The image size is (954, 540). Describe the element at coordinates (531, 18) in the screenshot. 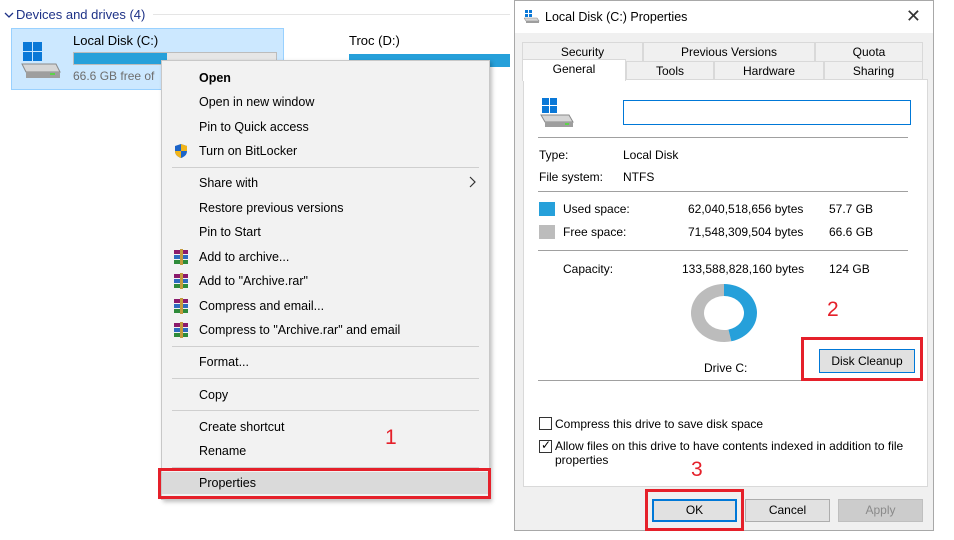

I see `drive-icon` at that location.